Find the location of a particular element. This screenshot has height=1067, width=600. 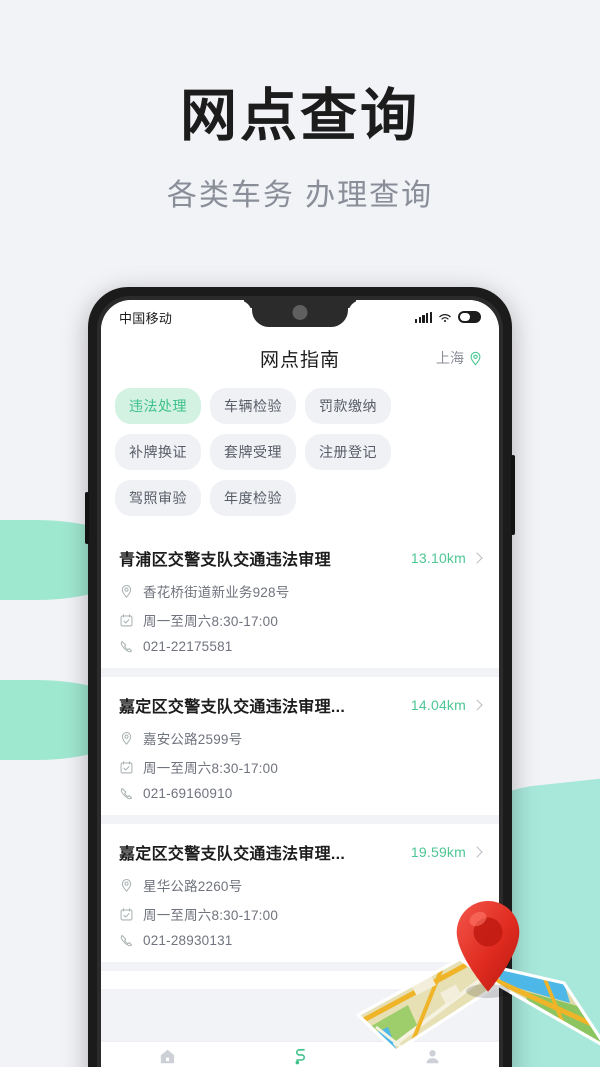

address-row: 香花桥街道新业务928号 is located at coordinates (300, 591).